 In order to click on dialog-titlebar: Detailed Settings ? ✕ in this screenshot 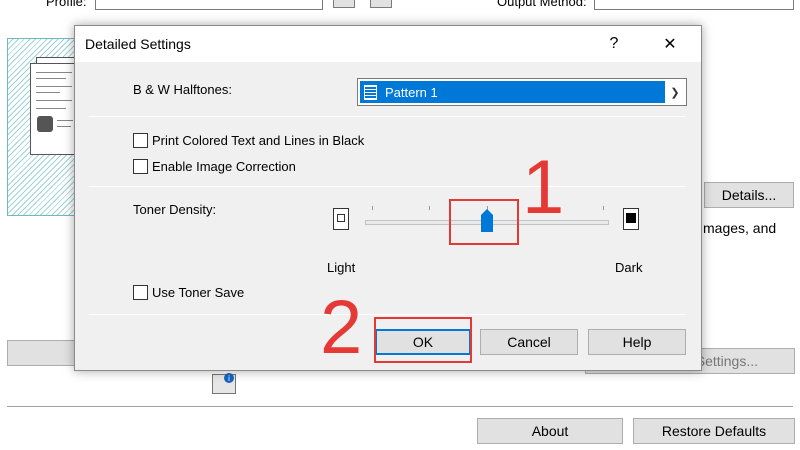, I will do `click(388, 44)`.